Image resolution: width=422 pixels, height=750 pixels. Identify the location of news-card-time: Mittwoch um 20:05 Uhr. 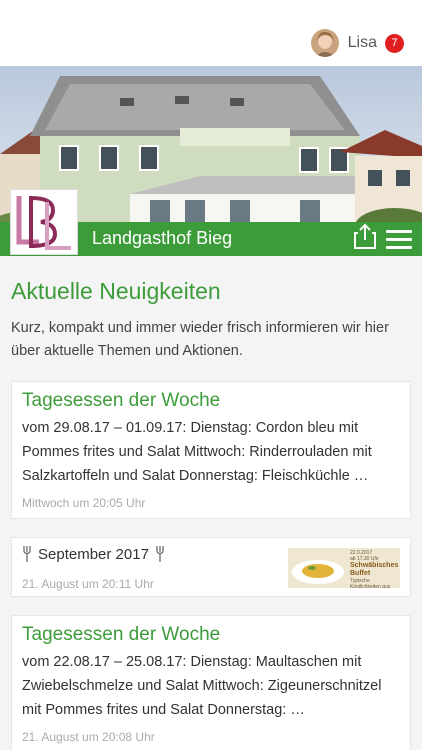
(84, 503).